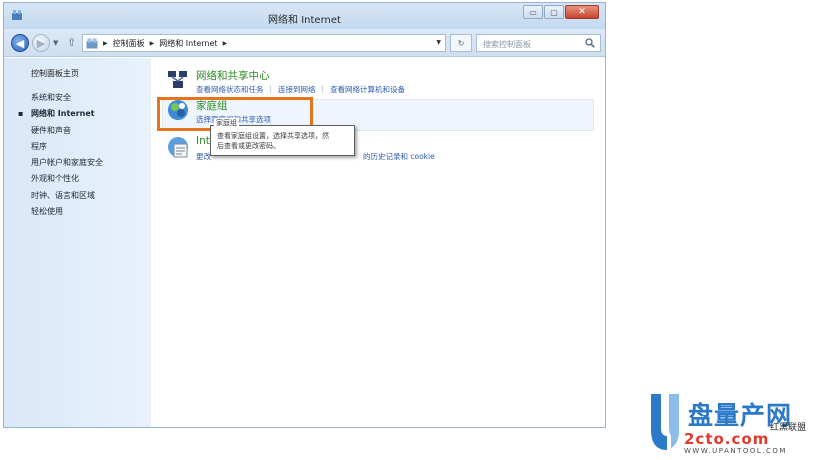 This screenshot has width=819, height=460. I want to click on watermark-u-logo-icon, so click(665, 422).